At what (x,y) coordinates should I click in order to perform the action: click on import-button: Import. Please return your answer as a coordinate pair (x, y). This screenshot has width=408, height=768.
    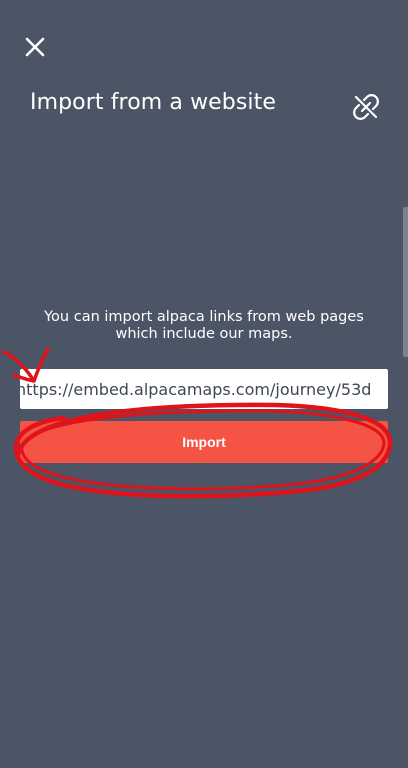
    Looking at the image, I should click on (204, 442).